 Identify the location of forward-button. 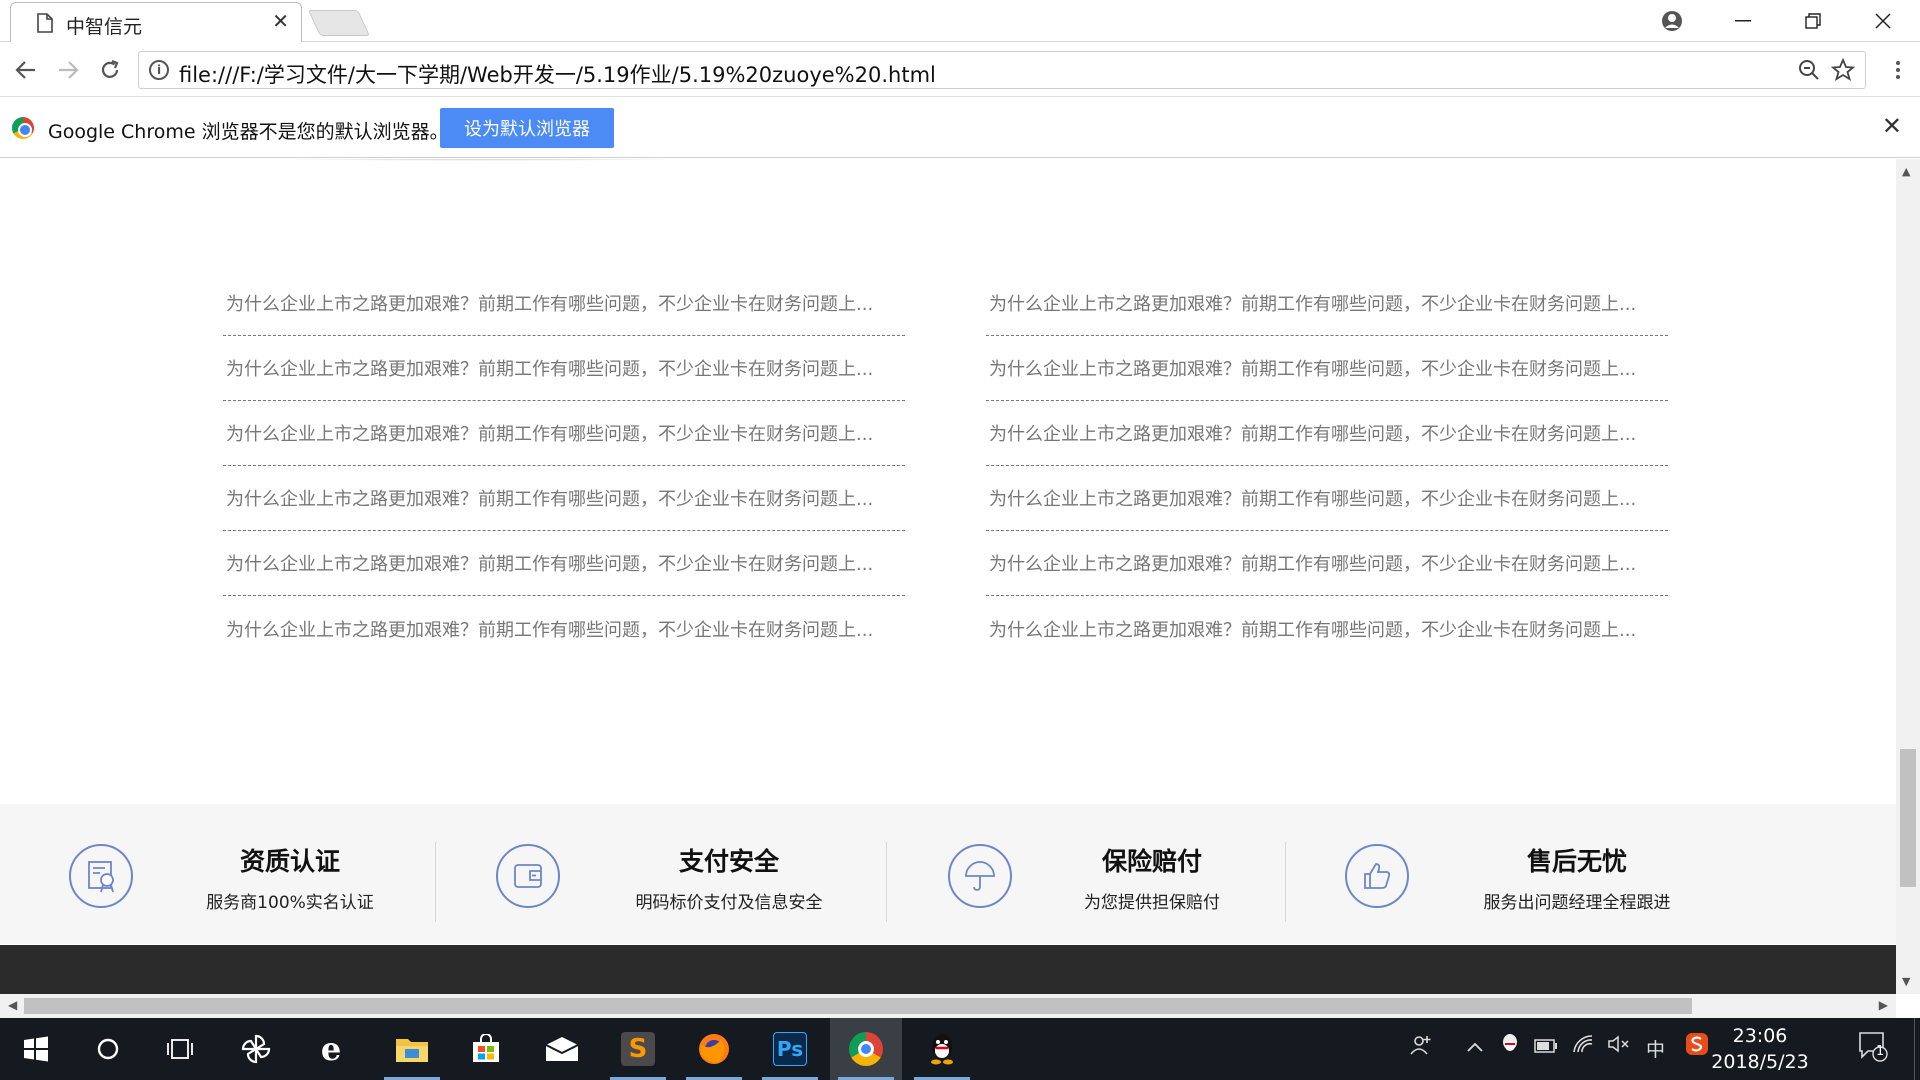
(68, 70).